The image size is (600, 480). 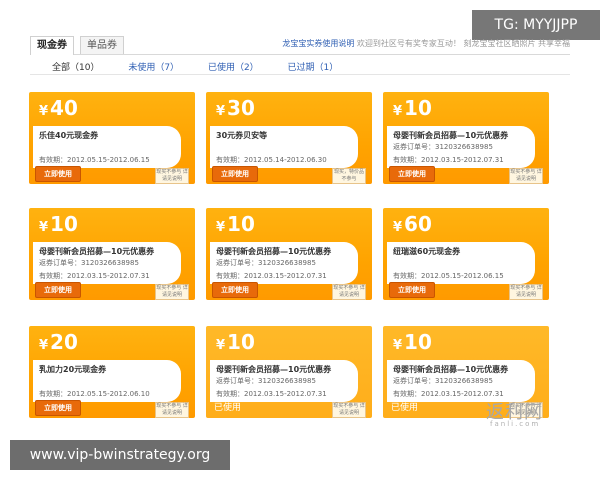 I want to click on coupon-amount: ¥60, so click(x=412, y=224).